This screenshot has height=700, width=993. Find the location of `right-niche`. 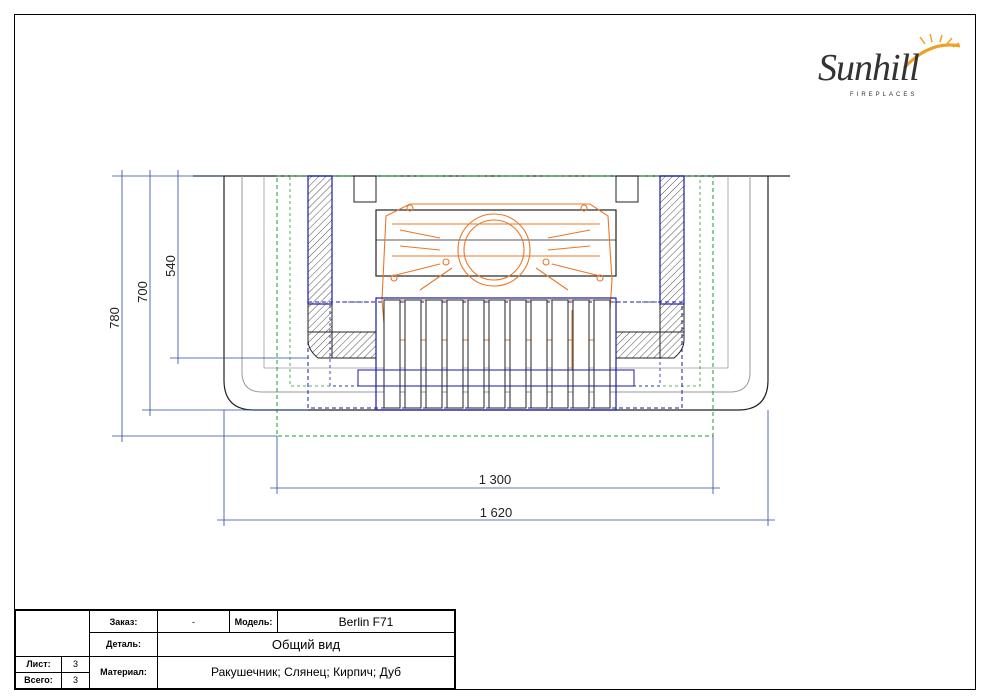

right-niche is located at coordinates (627, 189).